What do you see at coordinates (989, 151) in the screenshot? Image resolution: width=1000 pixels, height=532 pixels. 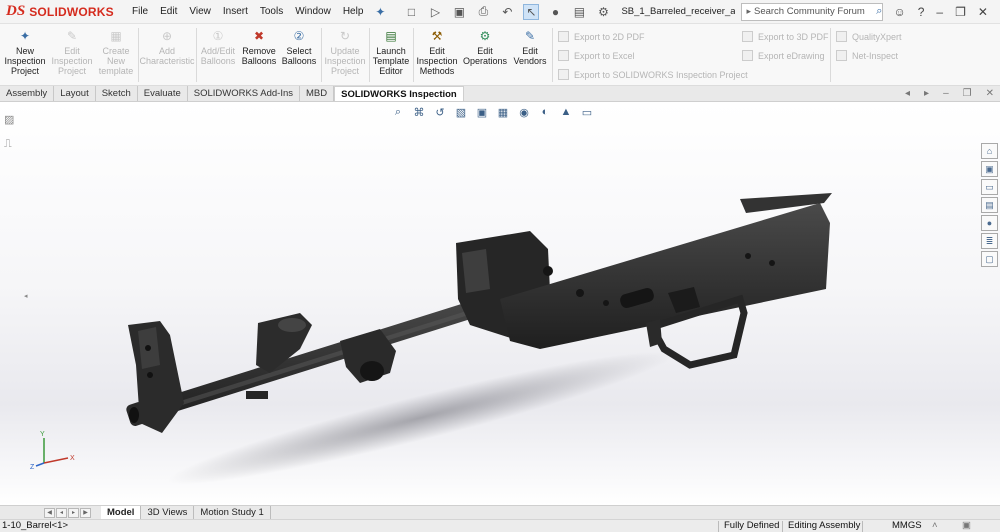 I see `home-icon: ⌂` at bounding box center [989, 151].